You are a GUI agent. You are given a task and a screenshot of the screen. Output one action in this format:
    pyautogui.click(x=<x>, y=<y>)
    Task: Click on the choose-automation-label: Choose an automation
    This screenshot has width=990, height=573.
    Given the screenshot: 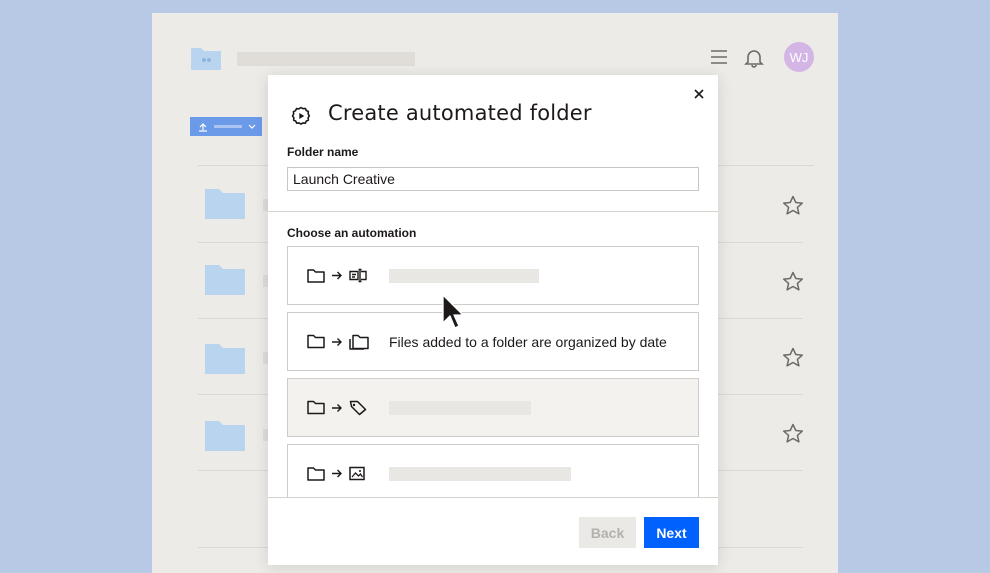 What is the action you would take?
    pyautogui.click(x=352, y=233)
    